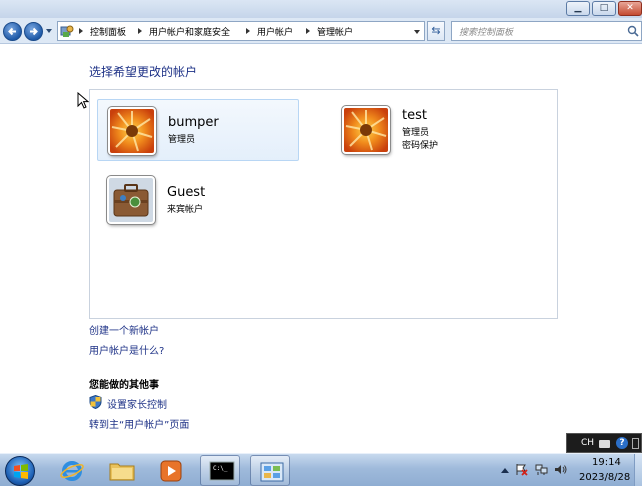 The image size is (642, 486). What do you see at coordinates (143, 72) in the screenshot?
I see `page-title: 选择希望更改的帐户` at bounding box center [143, 72].